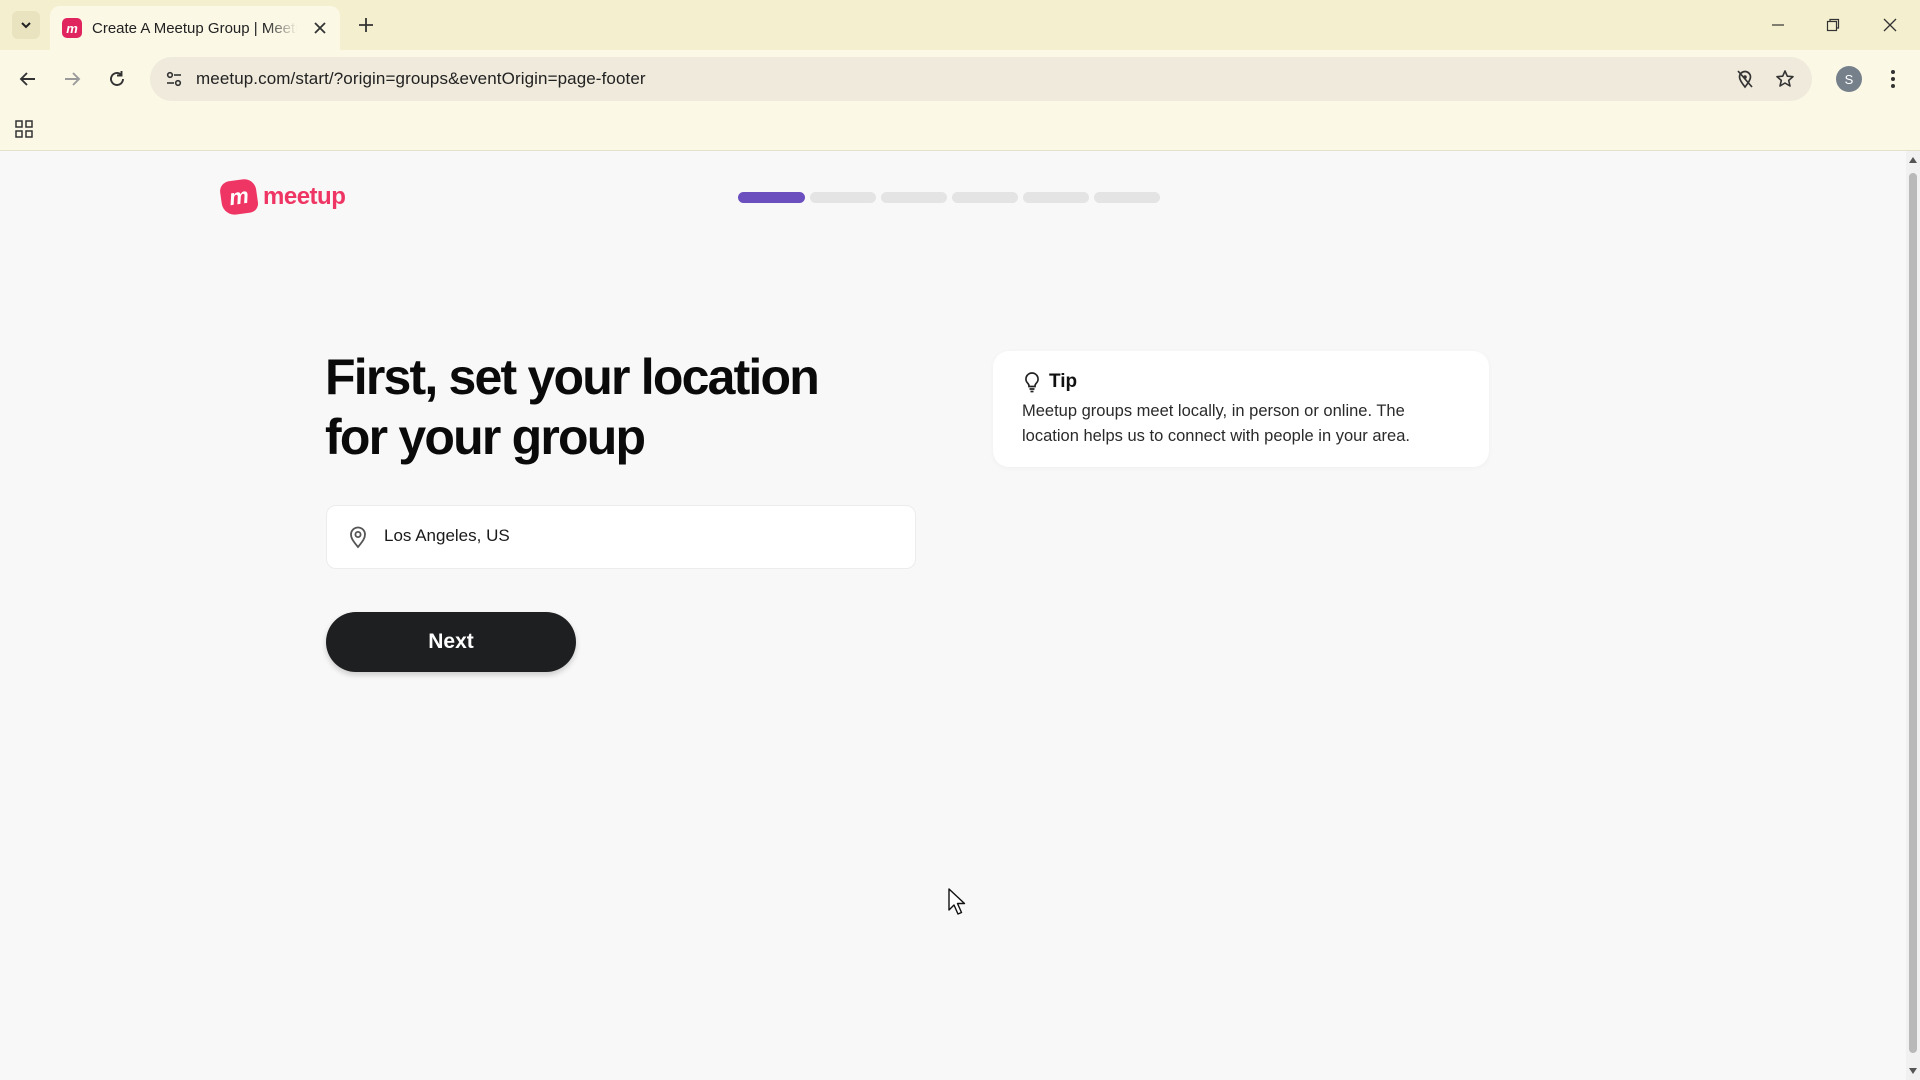 This screenshot has width=1920, height=1080. I want to click on close-window-button, so click(1890, 25).